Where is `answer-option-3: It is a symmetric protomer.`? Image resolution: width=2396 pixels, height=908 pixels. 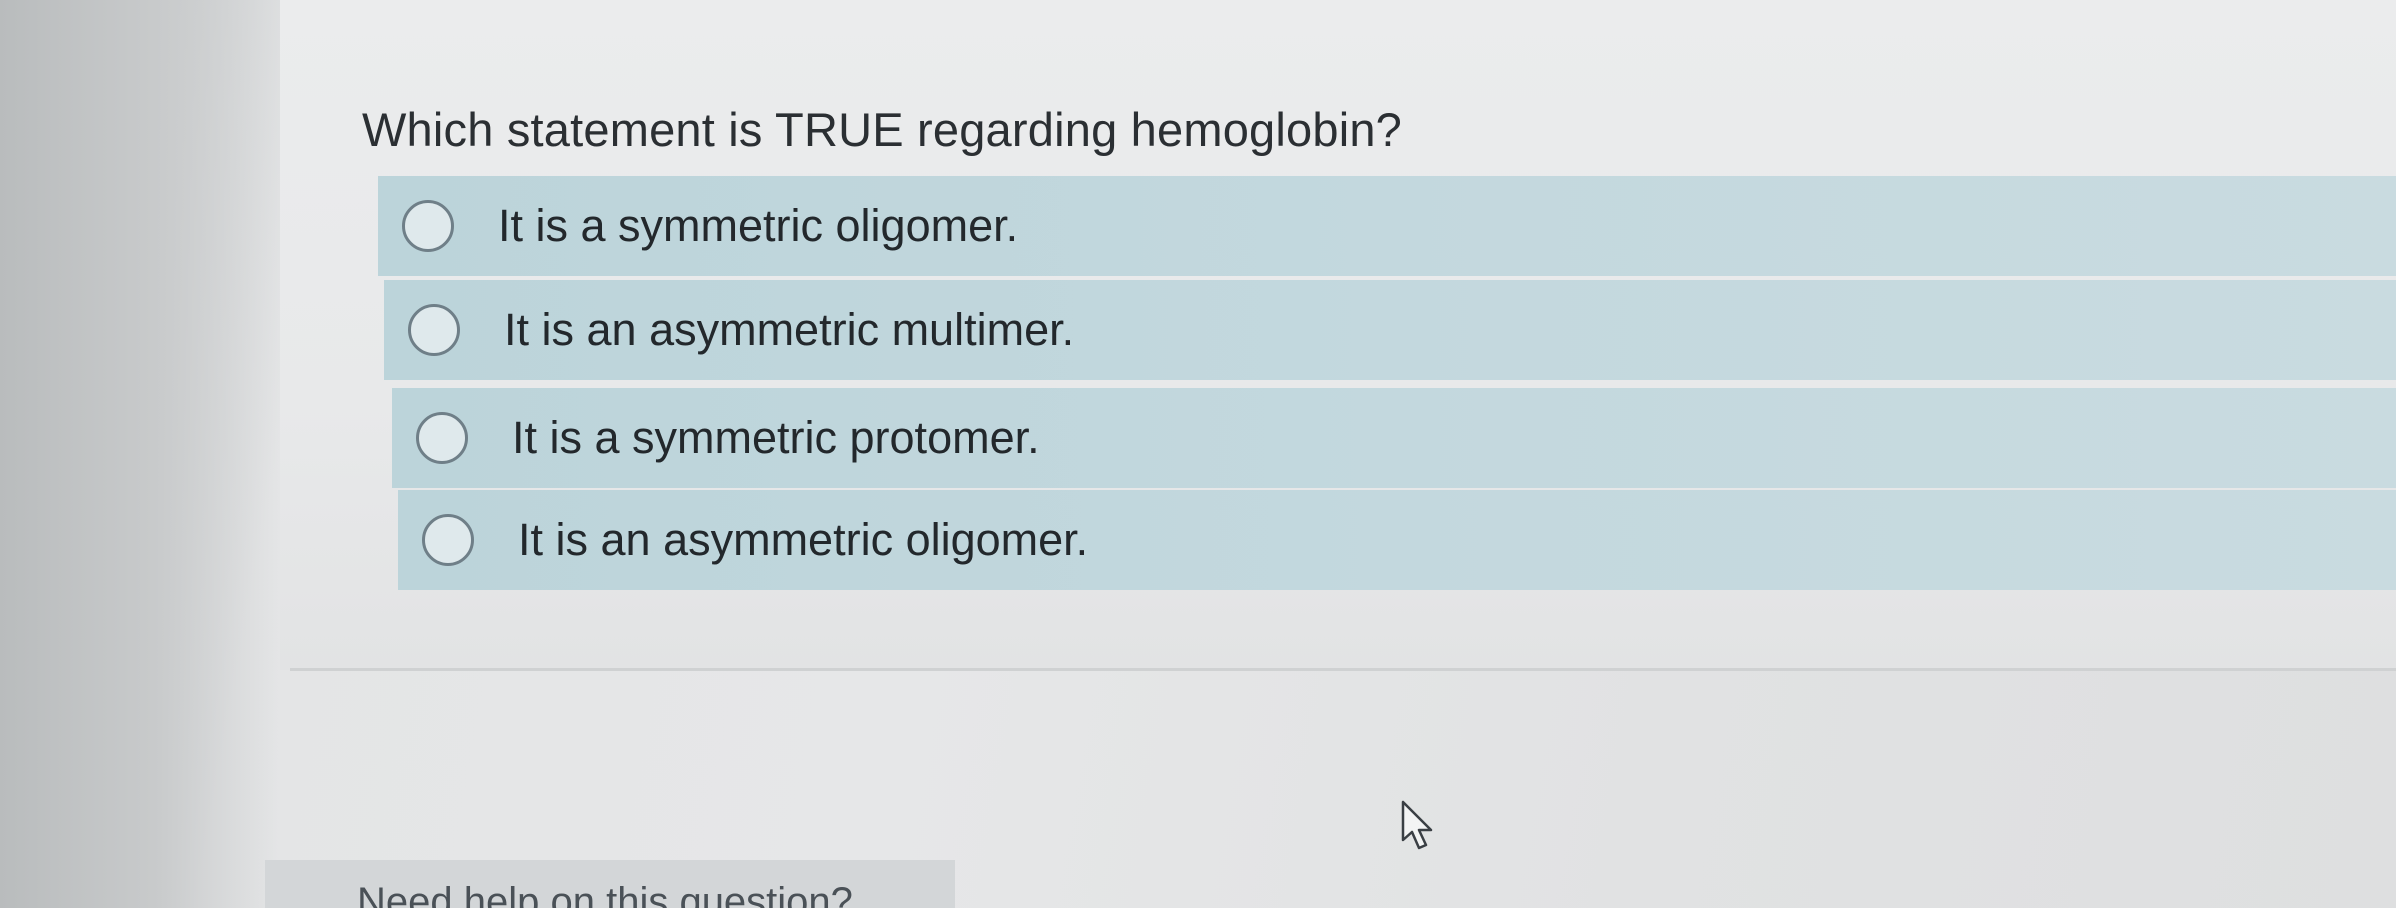 answer-option-3: It is a symmetric protomer. is located at coordinates (1394, 438).